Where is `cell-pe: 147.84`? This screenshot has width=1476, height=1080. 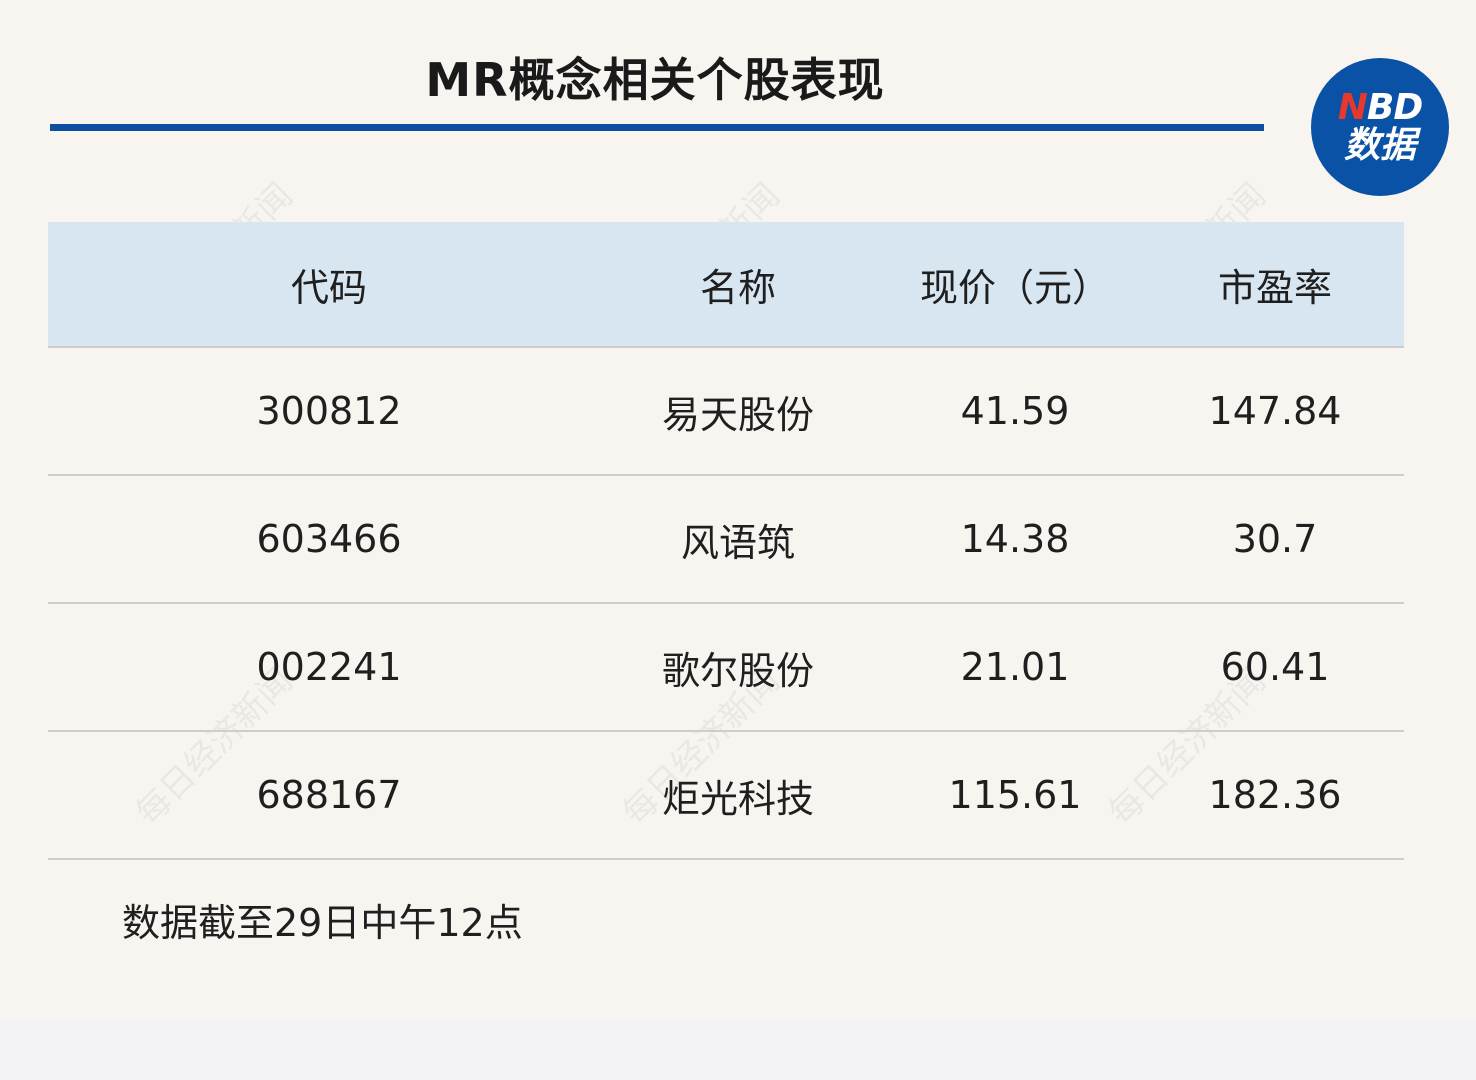 cell-pe: 147.84 is located at coordinates (1275, 411).